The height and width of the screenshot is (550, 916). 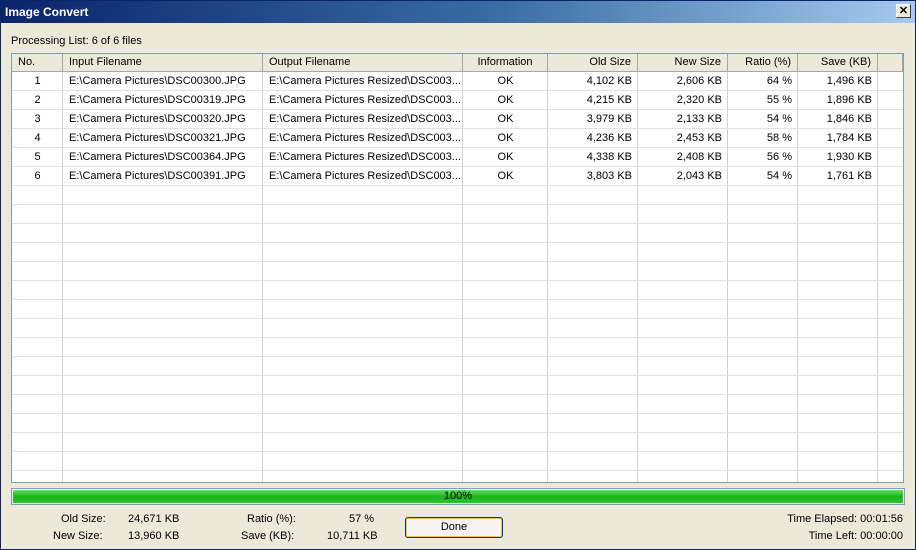 I want to click on col-input-filename-header: Input Filename, so click(x=163, y=62).